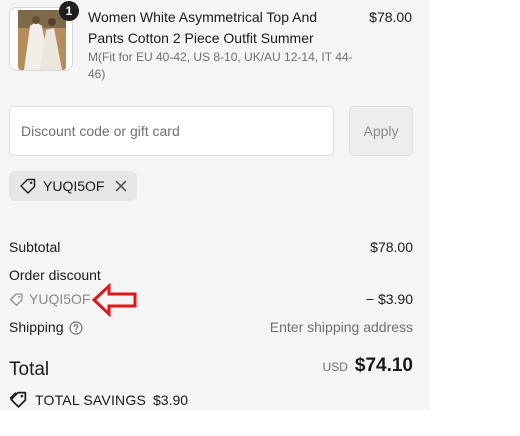 This screenshot has width=520, height=436. I want to click on product-price: $78.00, so click(390, 17).